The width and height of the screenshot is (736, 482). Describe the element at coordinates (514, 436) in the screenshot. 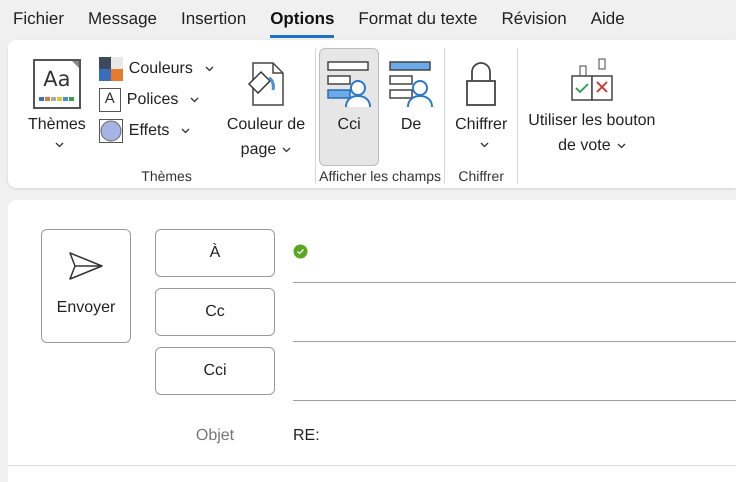

I see `subject-field: RE:` at that location.